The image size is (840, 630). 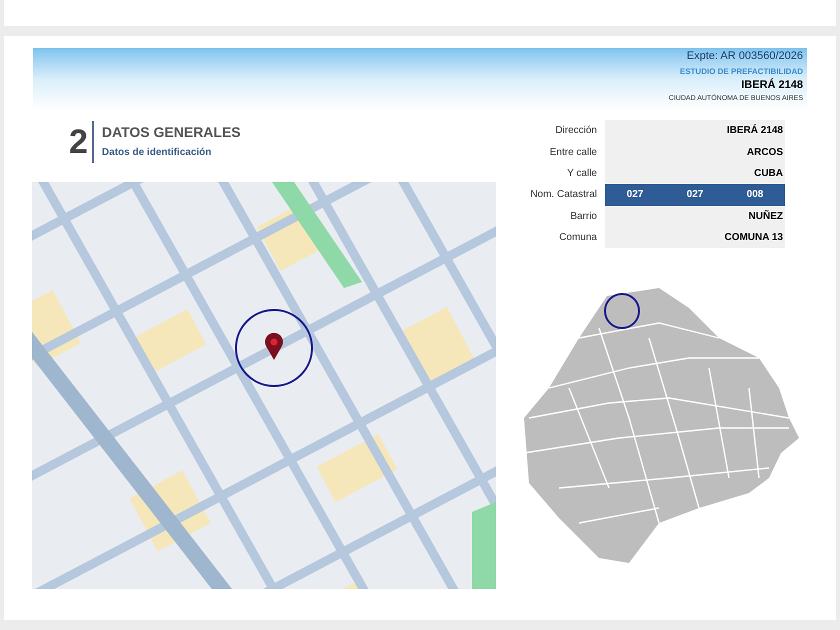 I want to click on field-label: Comuna, so click(x=577, y=238).